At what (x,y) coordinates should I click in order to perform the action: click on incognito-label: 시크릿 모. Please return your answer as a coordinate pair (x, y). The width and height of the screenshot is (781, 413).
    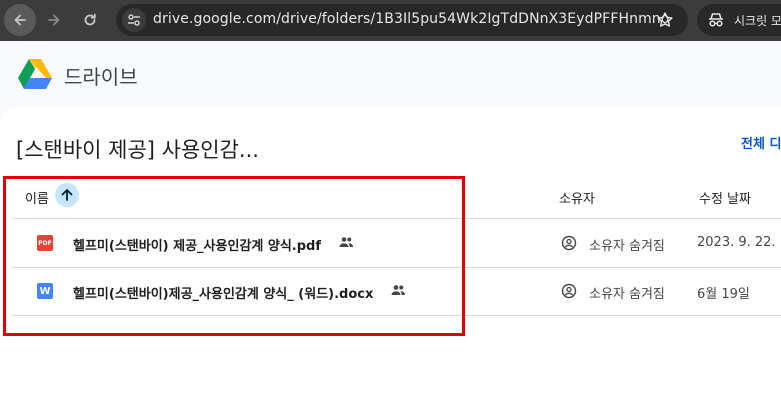
    Looking at the image, I should click on (757, 21).